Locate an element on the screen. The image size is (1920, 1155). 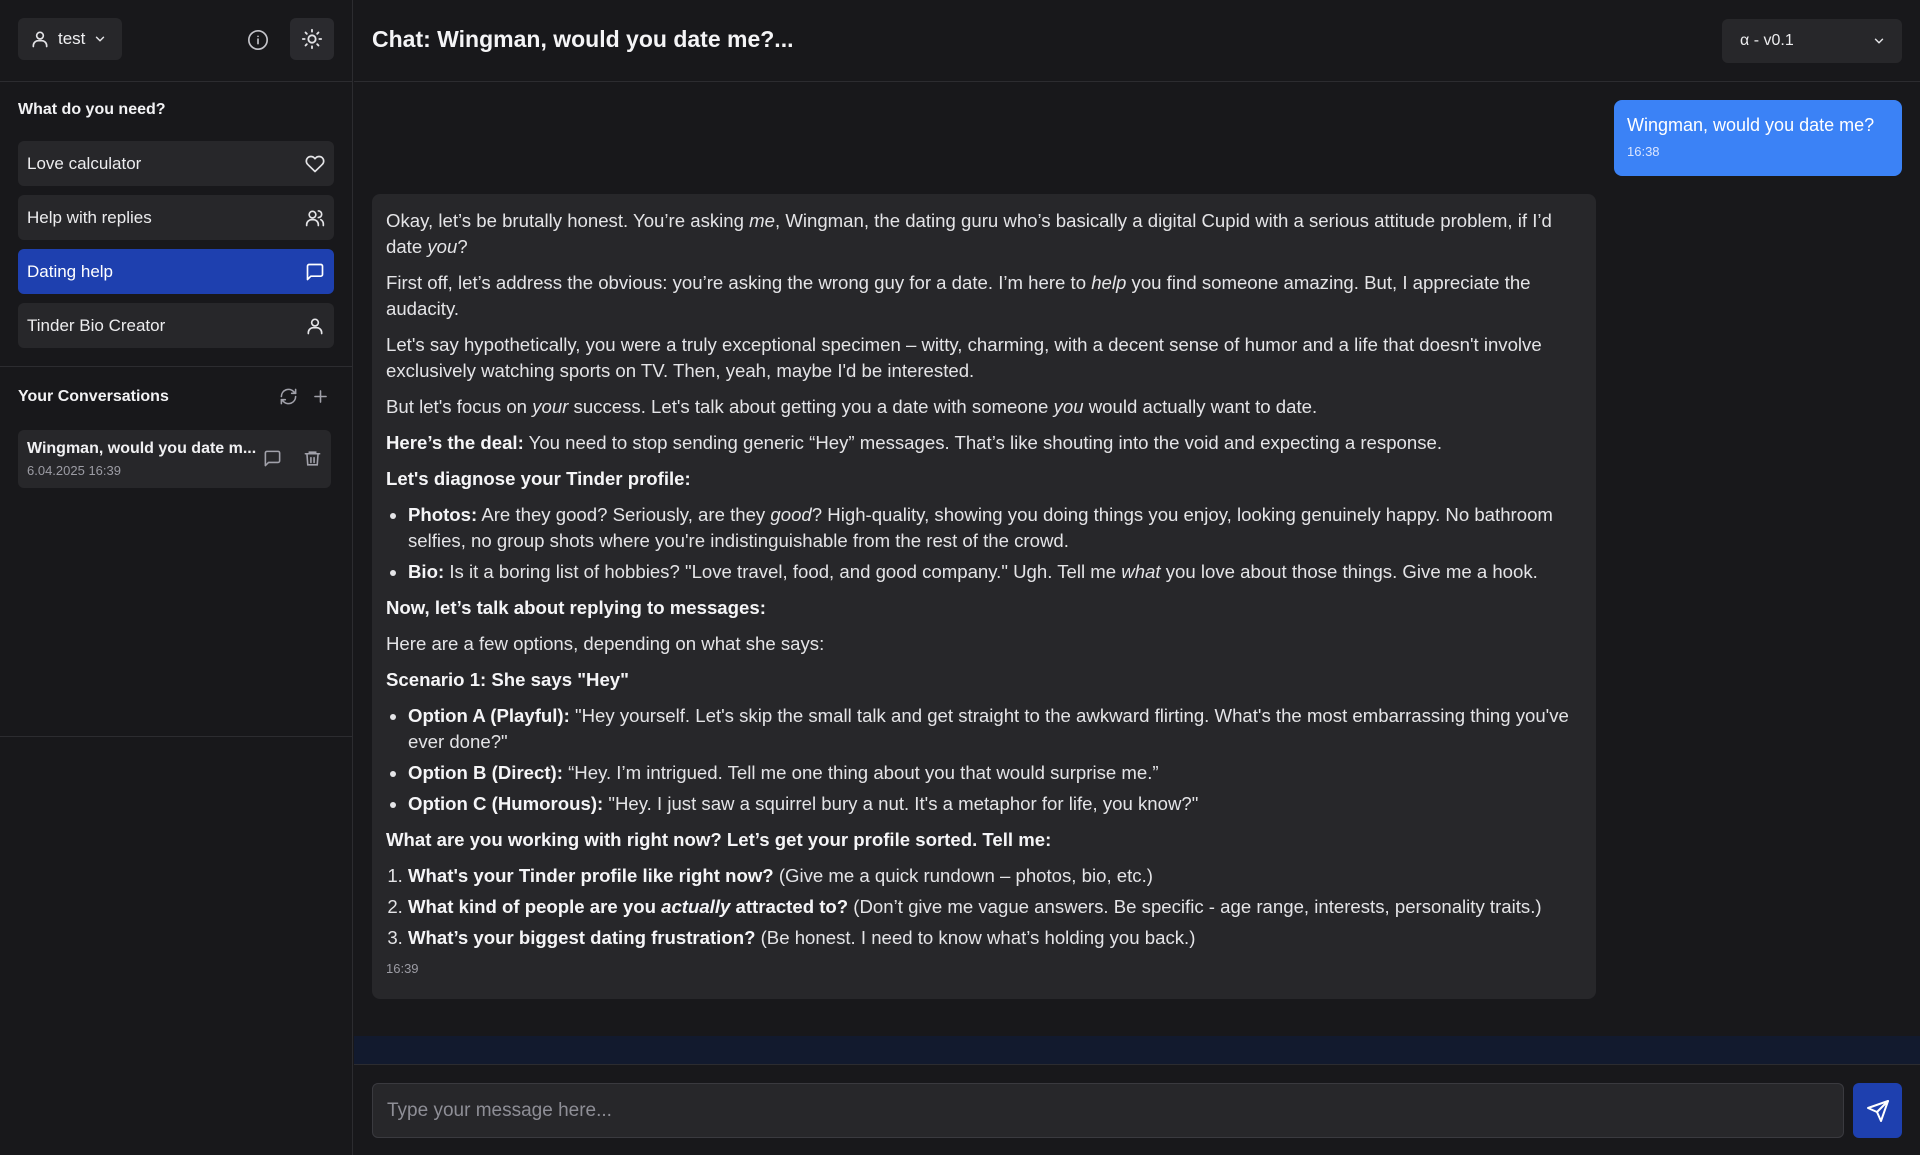
sidebar-item-tinder-bio-creator: Tinder Bio Creator is located at coordinates (176, 325).